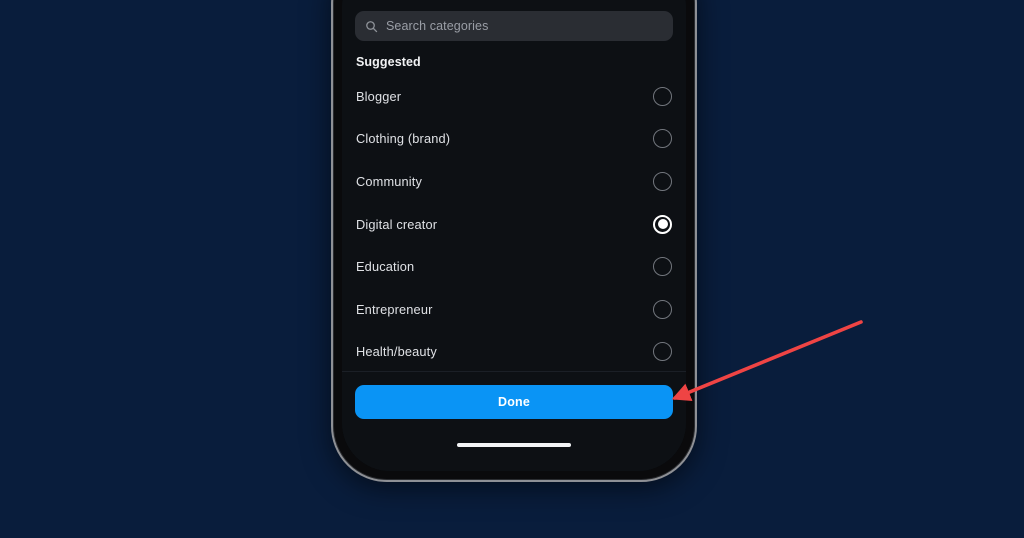  I want to click on search-section: Search categories, so click(514, 20).